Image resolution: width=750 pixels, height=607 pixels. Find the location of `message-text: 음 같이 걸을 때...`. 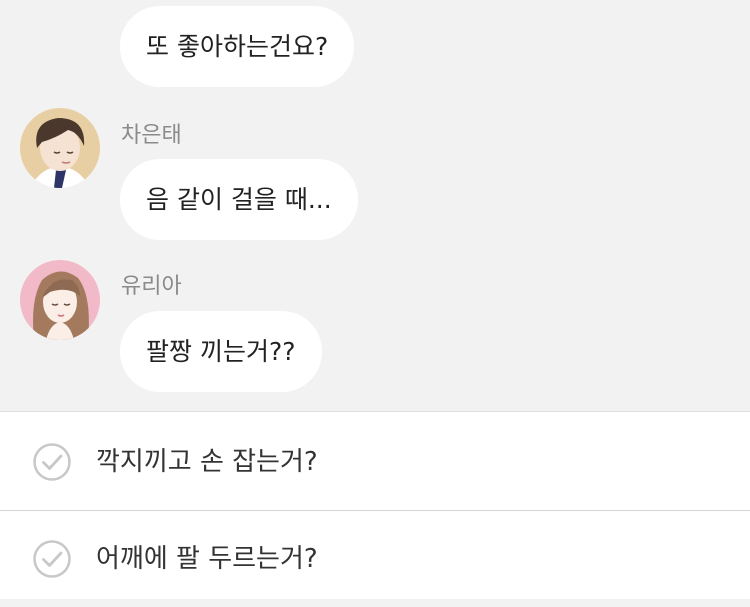

message-text: 음 같이 걸을 때... is located at coordinates (239, 199).